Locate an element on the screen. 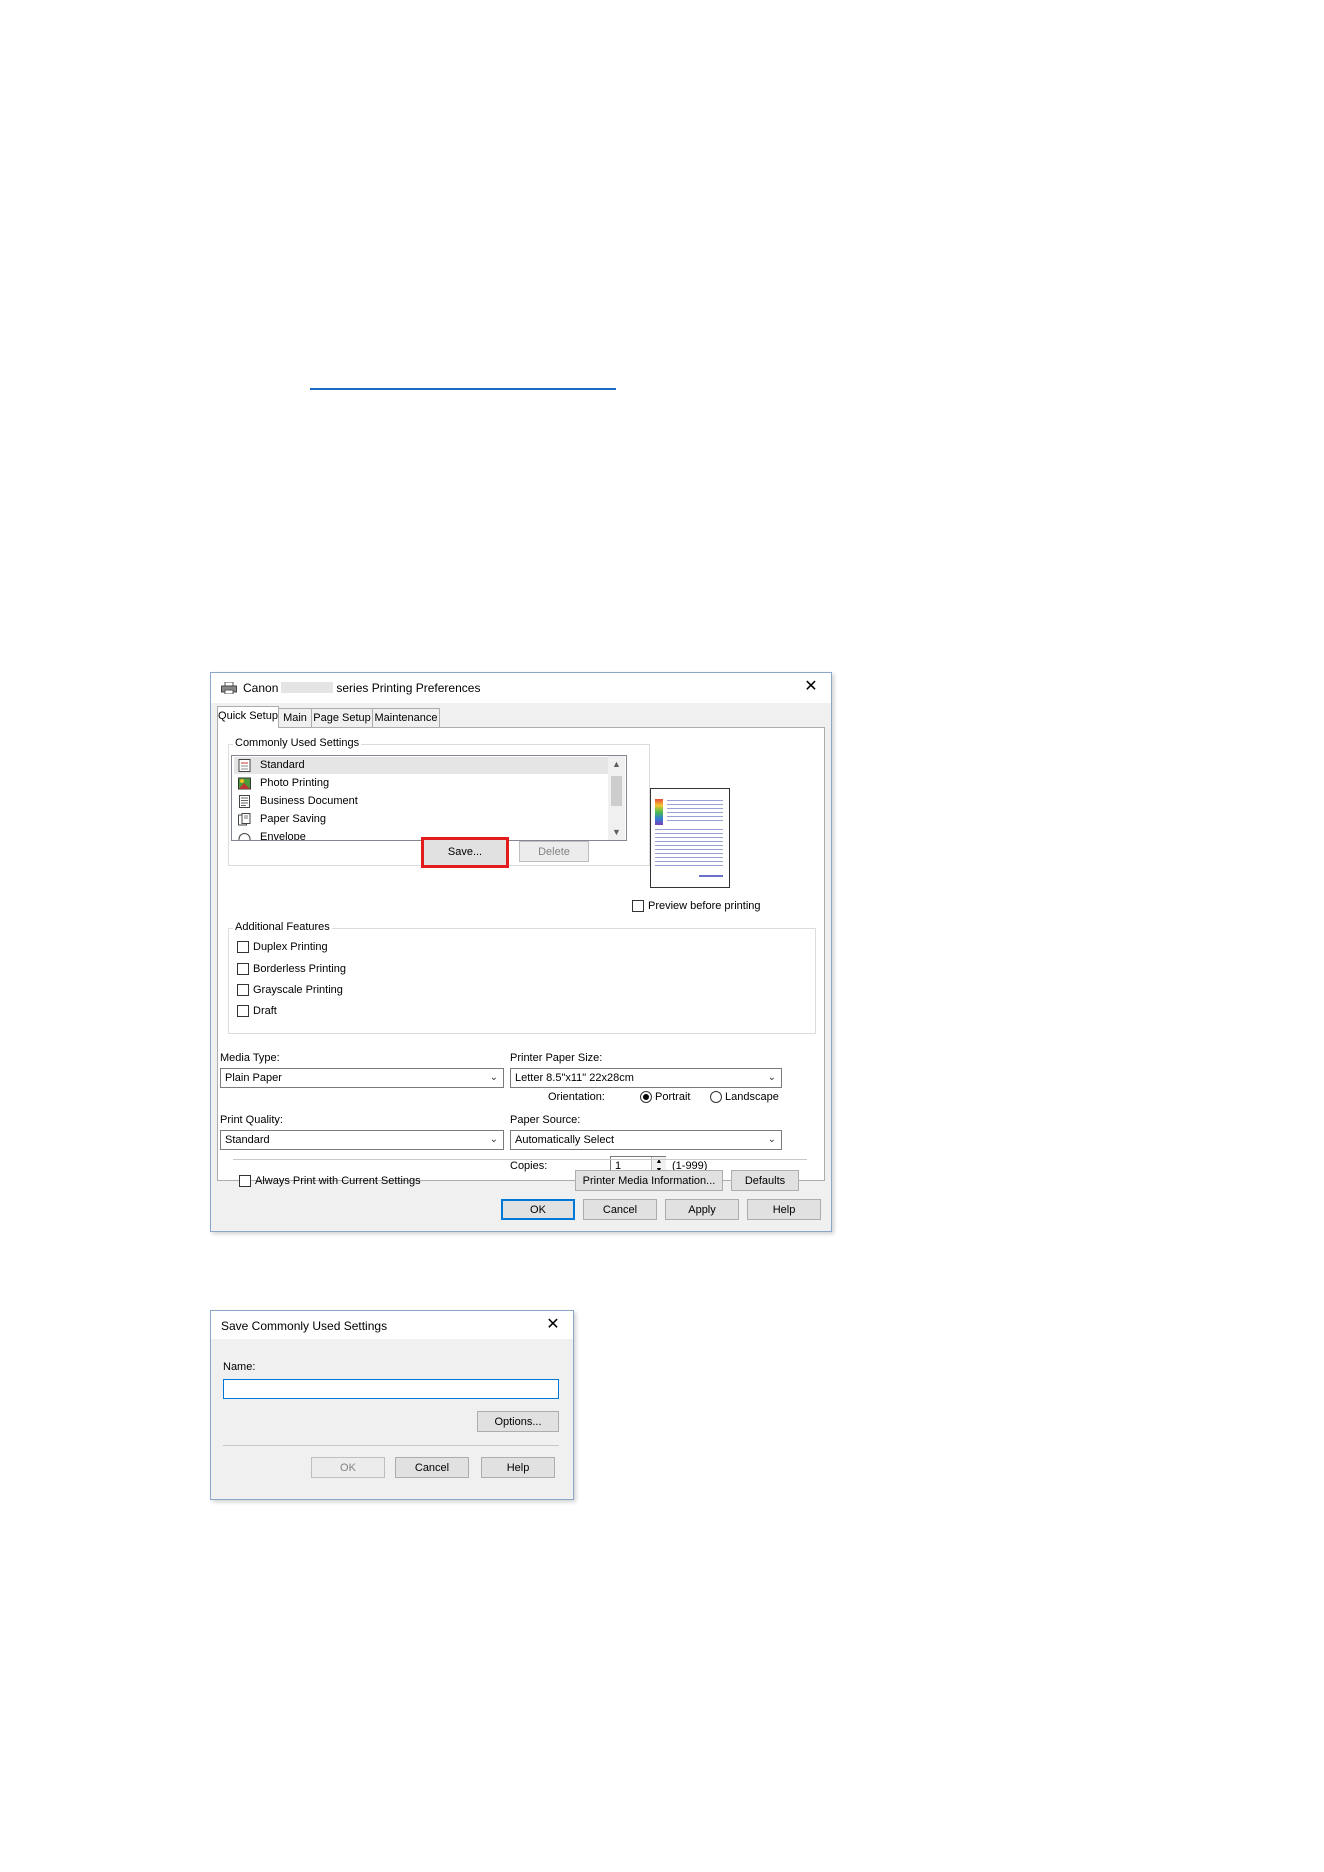 The height and width of the screenshot is (1872, 1324). portrait-label: Portrait is located at coordinates (673, 1097).